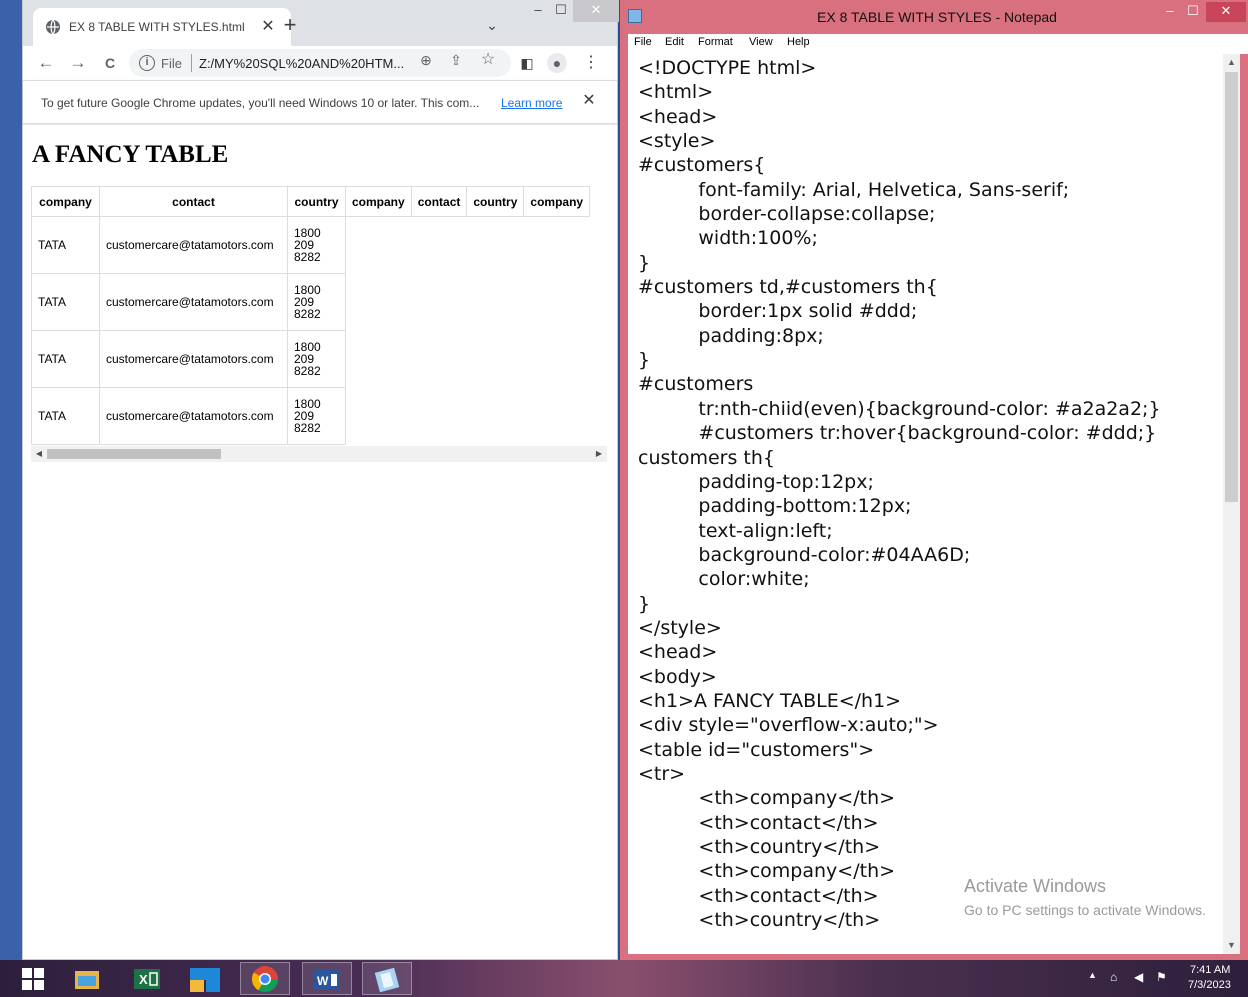 The height and width of the screenshot is (997, 1248). Describe the element at coordinates (492, 25) in the screenshot. I see `tab-search-icon: ⌄` at that location.